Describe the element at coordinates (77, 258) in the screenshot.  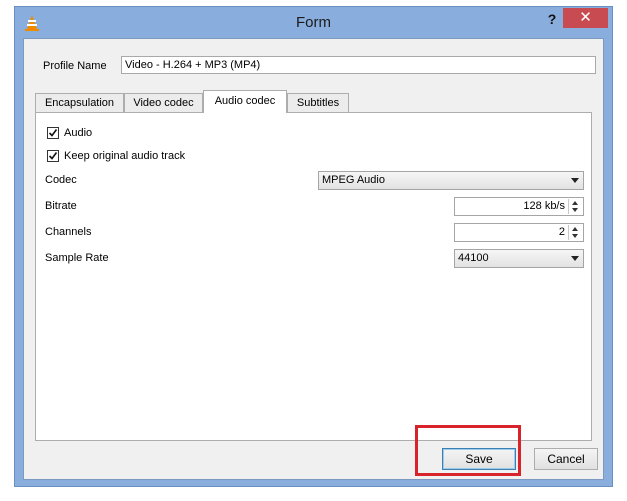
I see `sample-rate-label: Sample Rate` at that location.